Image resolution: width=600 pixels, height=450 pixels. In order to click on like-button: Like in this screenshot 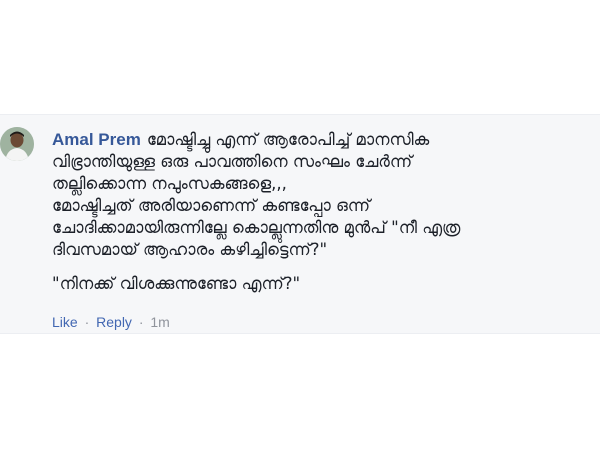, I will do `click(65, 322)`.